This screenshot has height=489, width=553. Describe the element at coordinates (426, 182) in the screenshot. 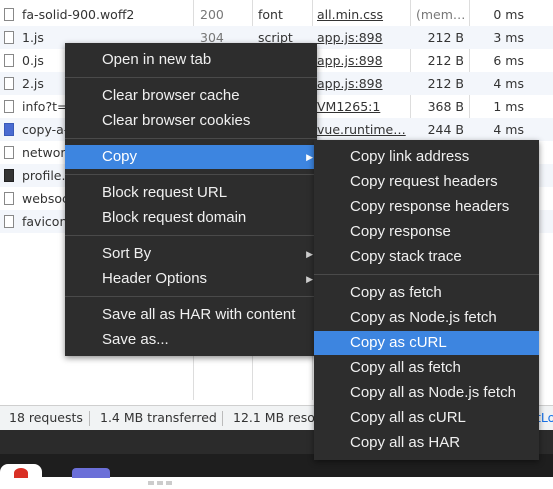

I see `menu-item-copy-request-headers: Copy request headers` at that location.